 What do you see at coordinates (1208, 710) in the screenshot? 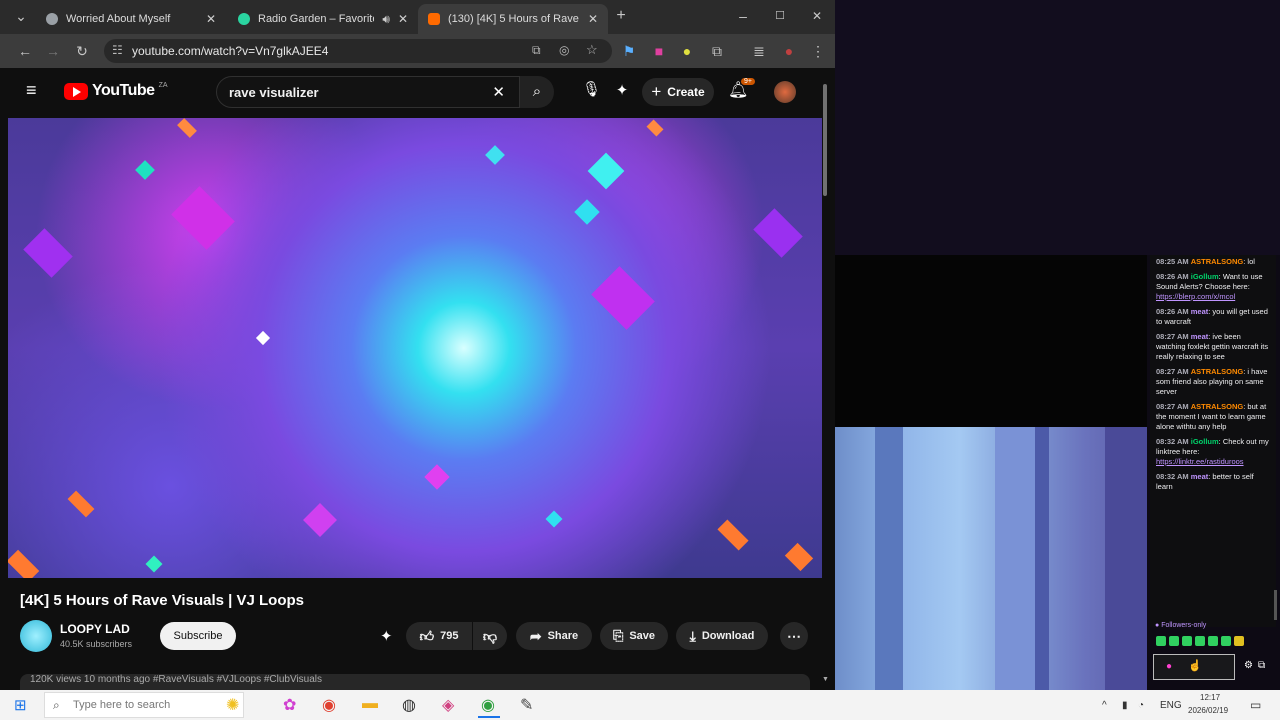
I see `clock-date: 2026/02/19` at bounding box center [1208, 710].